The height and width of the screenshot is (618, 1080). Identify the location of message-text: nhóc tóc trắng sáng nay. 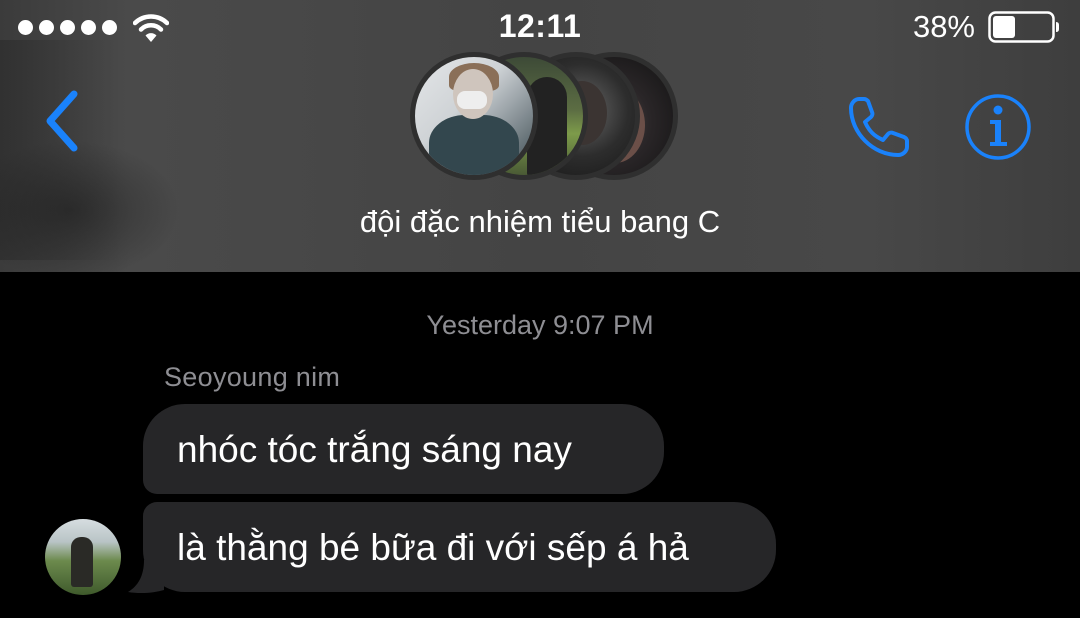
(374, 449).